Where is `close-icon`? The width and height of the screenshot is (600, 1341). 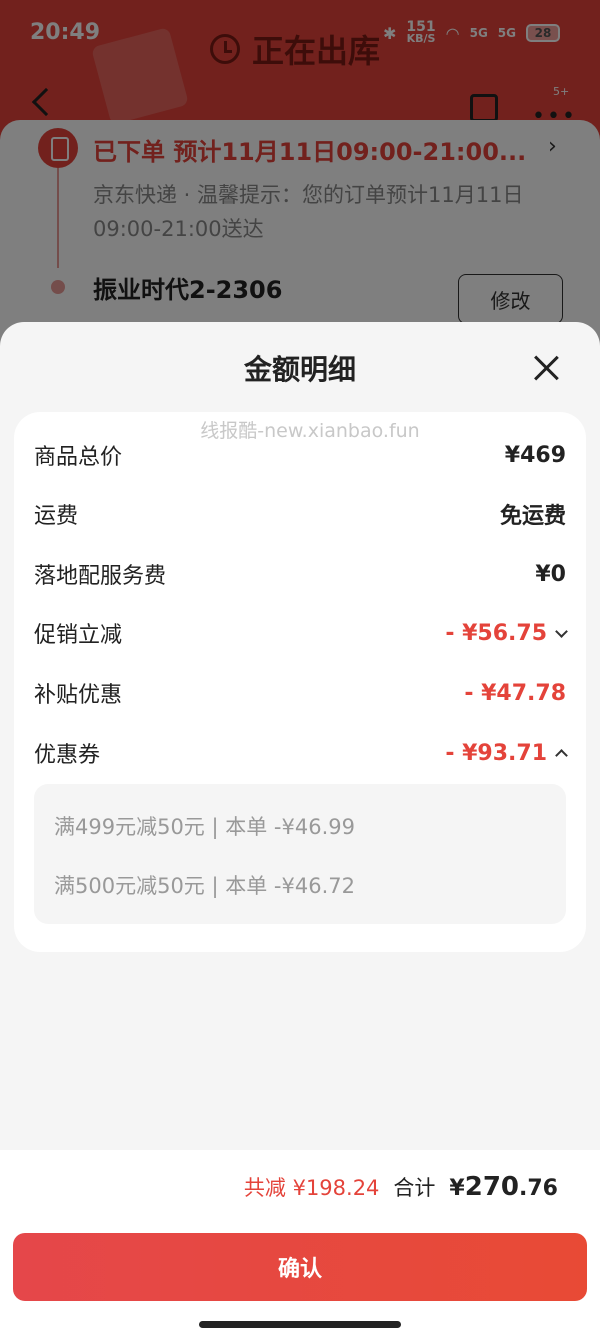 close-icon is located at coordinates (546, 368).